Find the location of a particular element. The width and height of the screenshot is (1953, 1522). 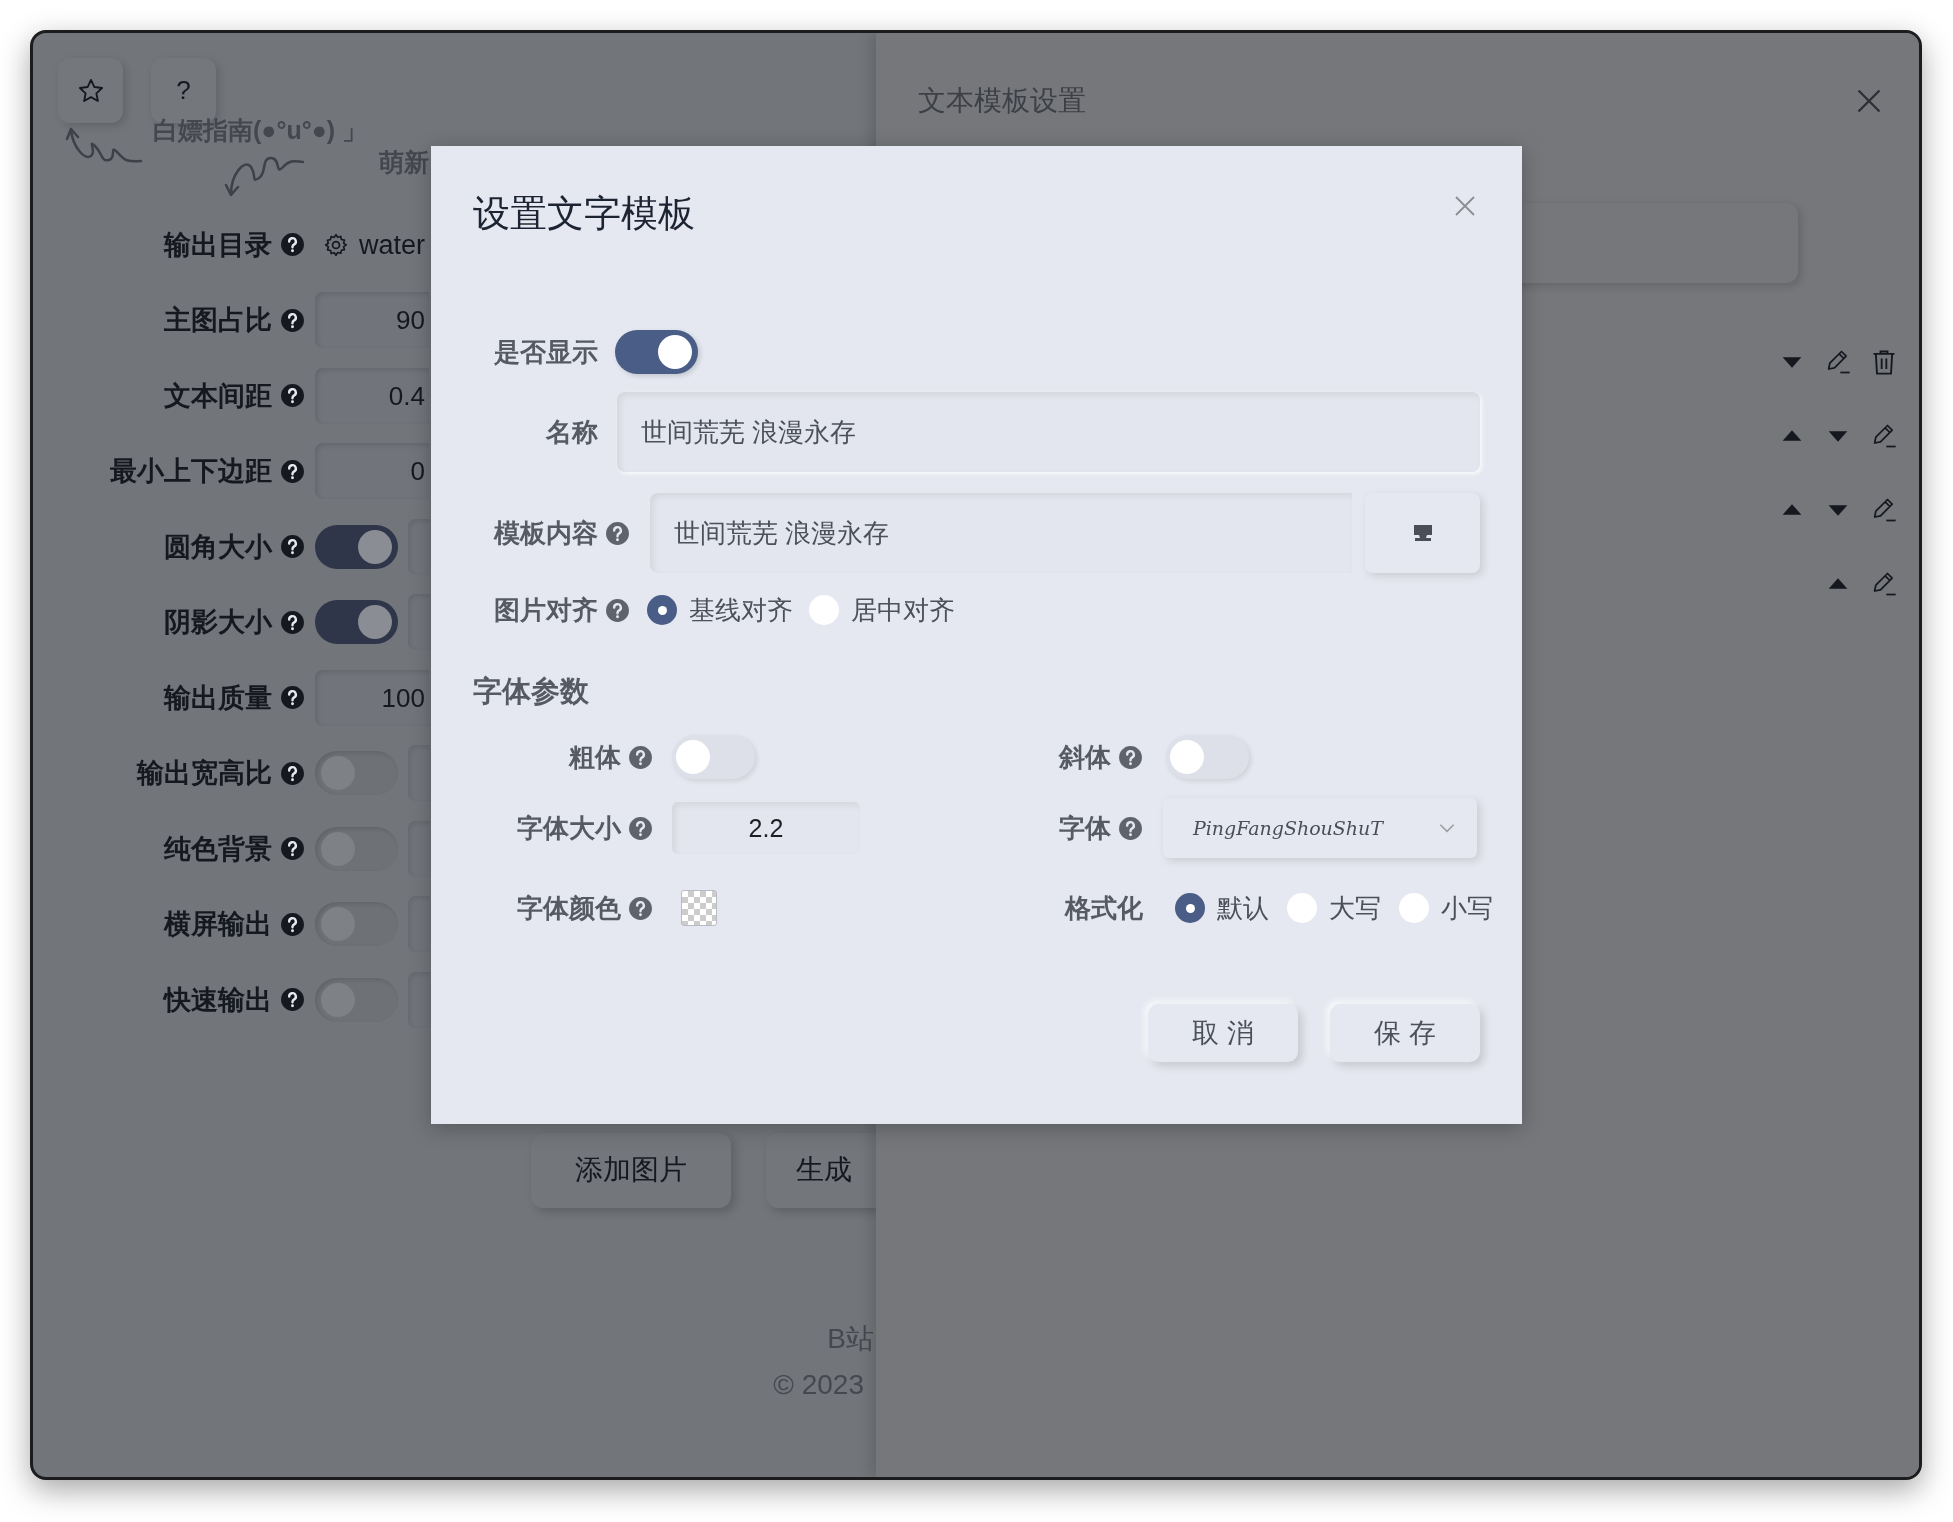

favorite-button is located at coordinates (90, 90).